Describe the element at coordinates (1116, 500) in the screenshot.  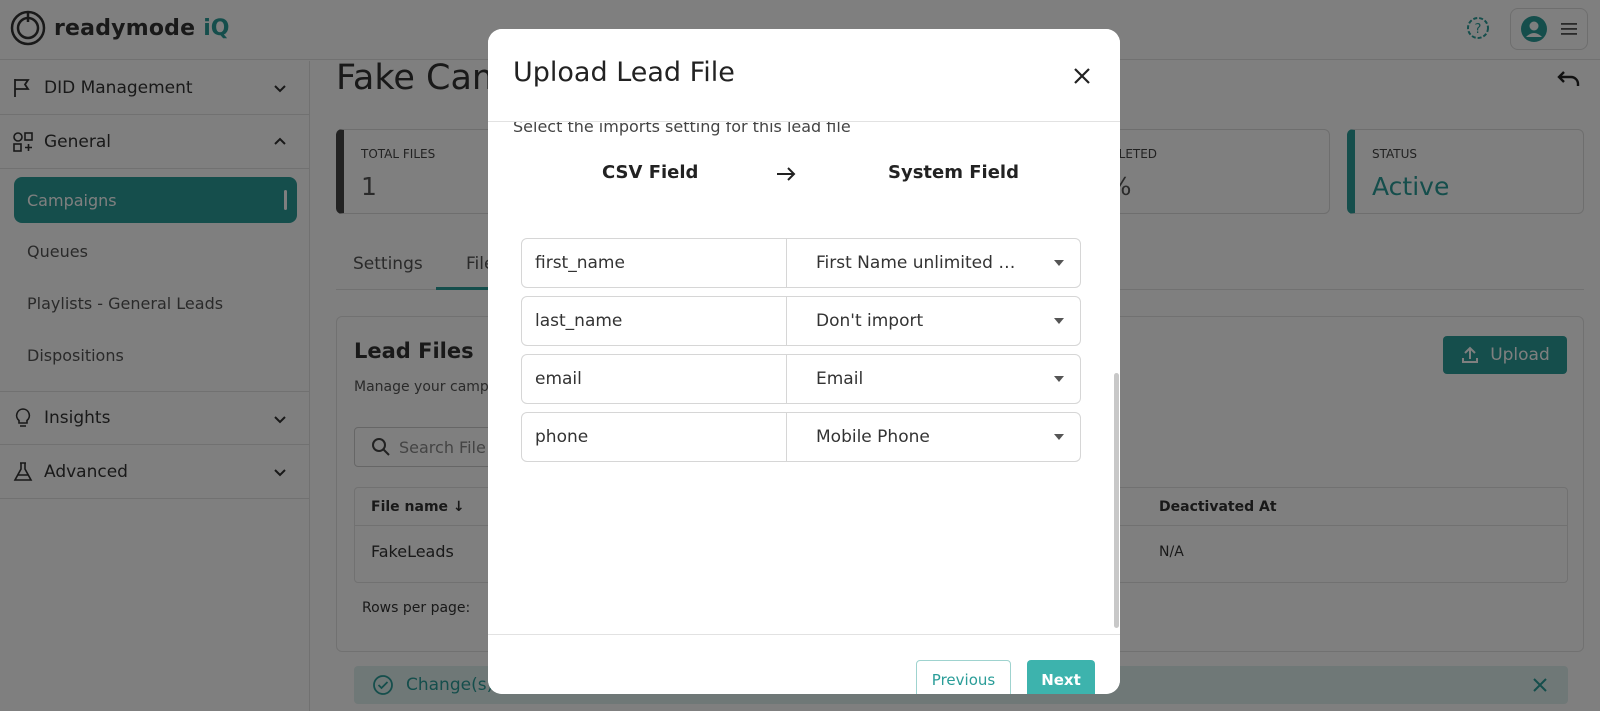
I see `modal-scrollbar` at that location.